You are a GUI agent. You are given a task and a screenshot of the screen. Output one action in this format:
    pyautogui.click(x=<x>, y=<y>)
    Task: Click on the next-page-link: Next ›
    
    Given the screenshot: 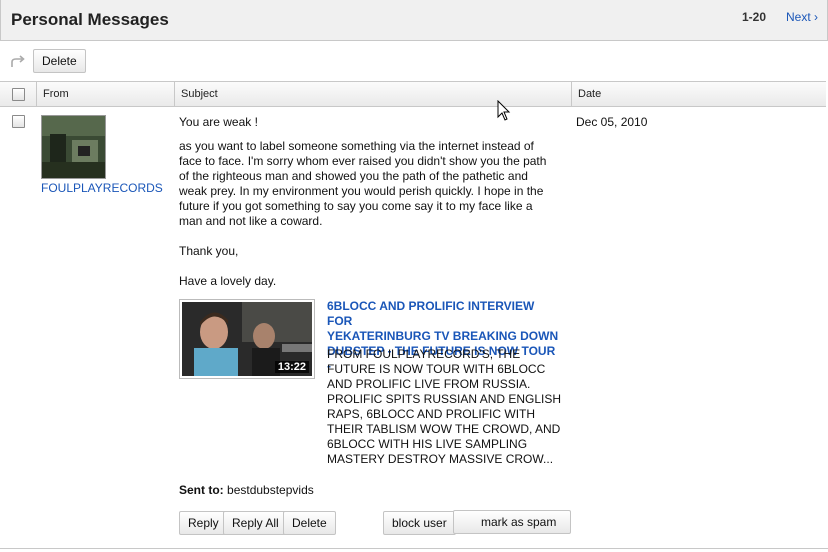 What is the action you would take?
    pyautogui.click(x=802, y=17)
    